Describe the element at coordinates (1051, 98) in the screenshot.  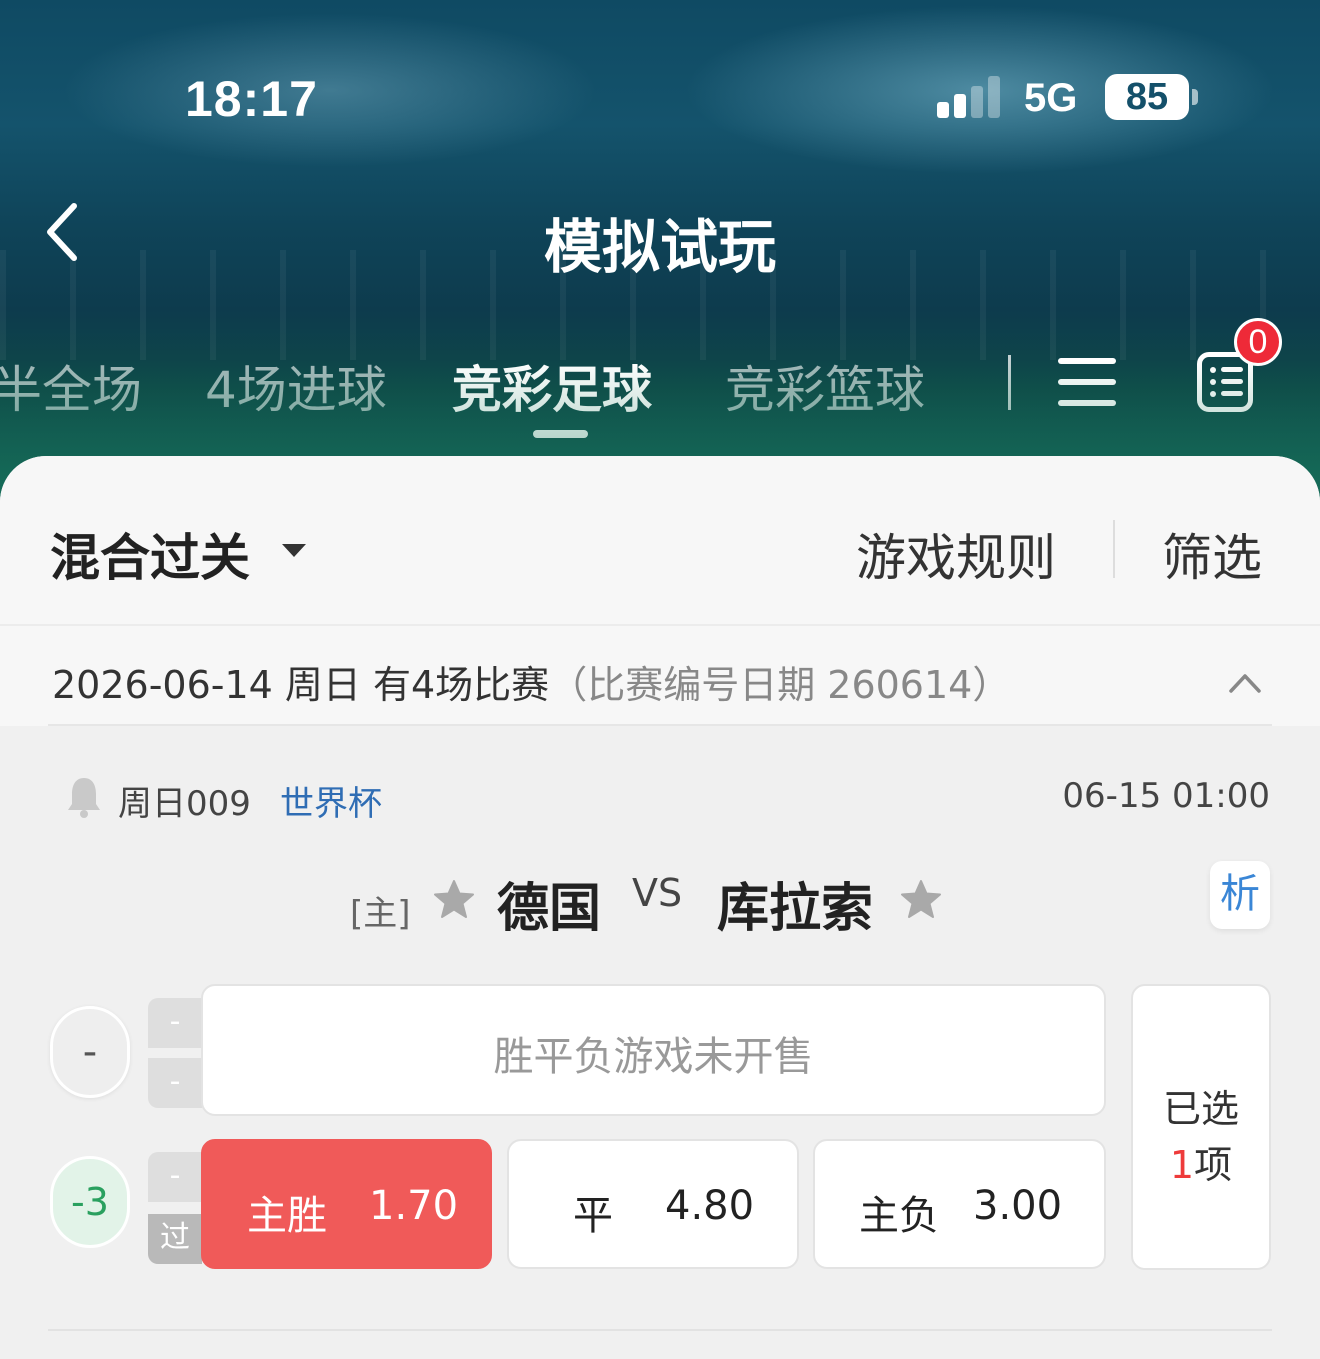
I see `network-label: 5G` at that location.